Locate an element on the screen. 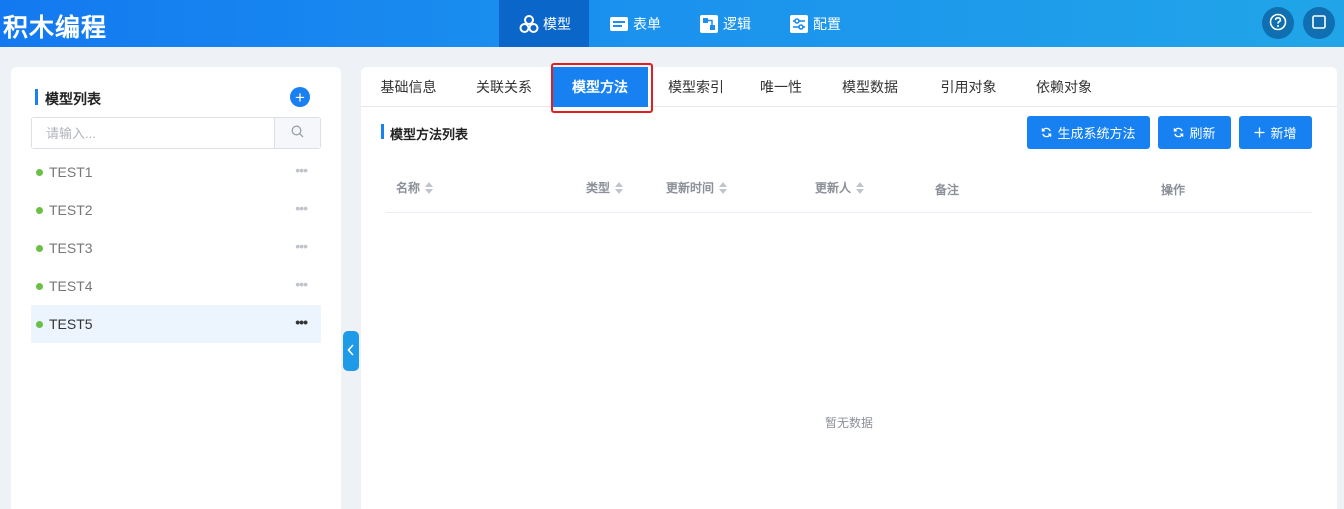  column-label: 备注 is located at coordinates (947, 190).